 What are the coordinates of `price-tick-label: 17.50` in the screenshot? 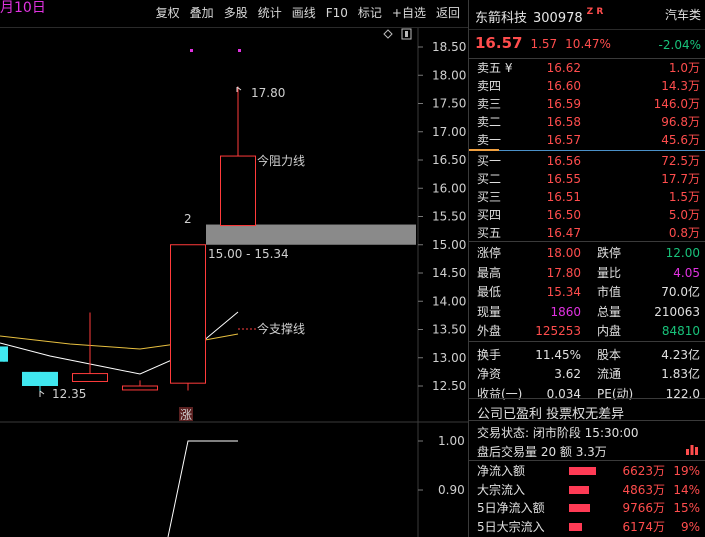 It's located at (449, 104).